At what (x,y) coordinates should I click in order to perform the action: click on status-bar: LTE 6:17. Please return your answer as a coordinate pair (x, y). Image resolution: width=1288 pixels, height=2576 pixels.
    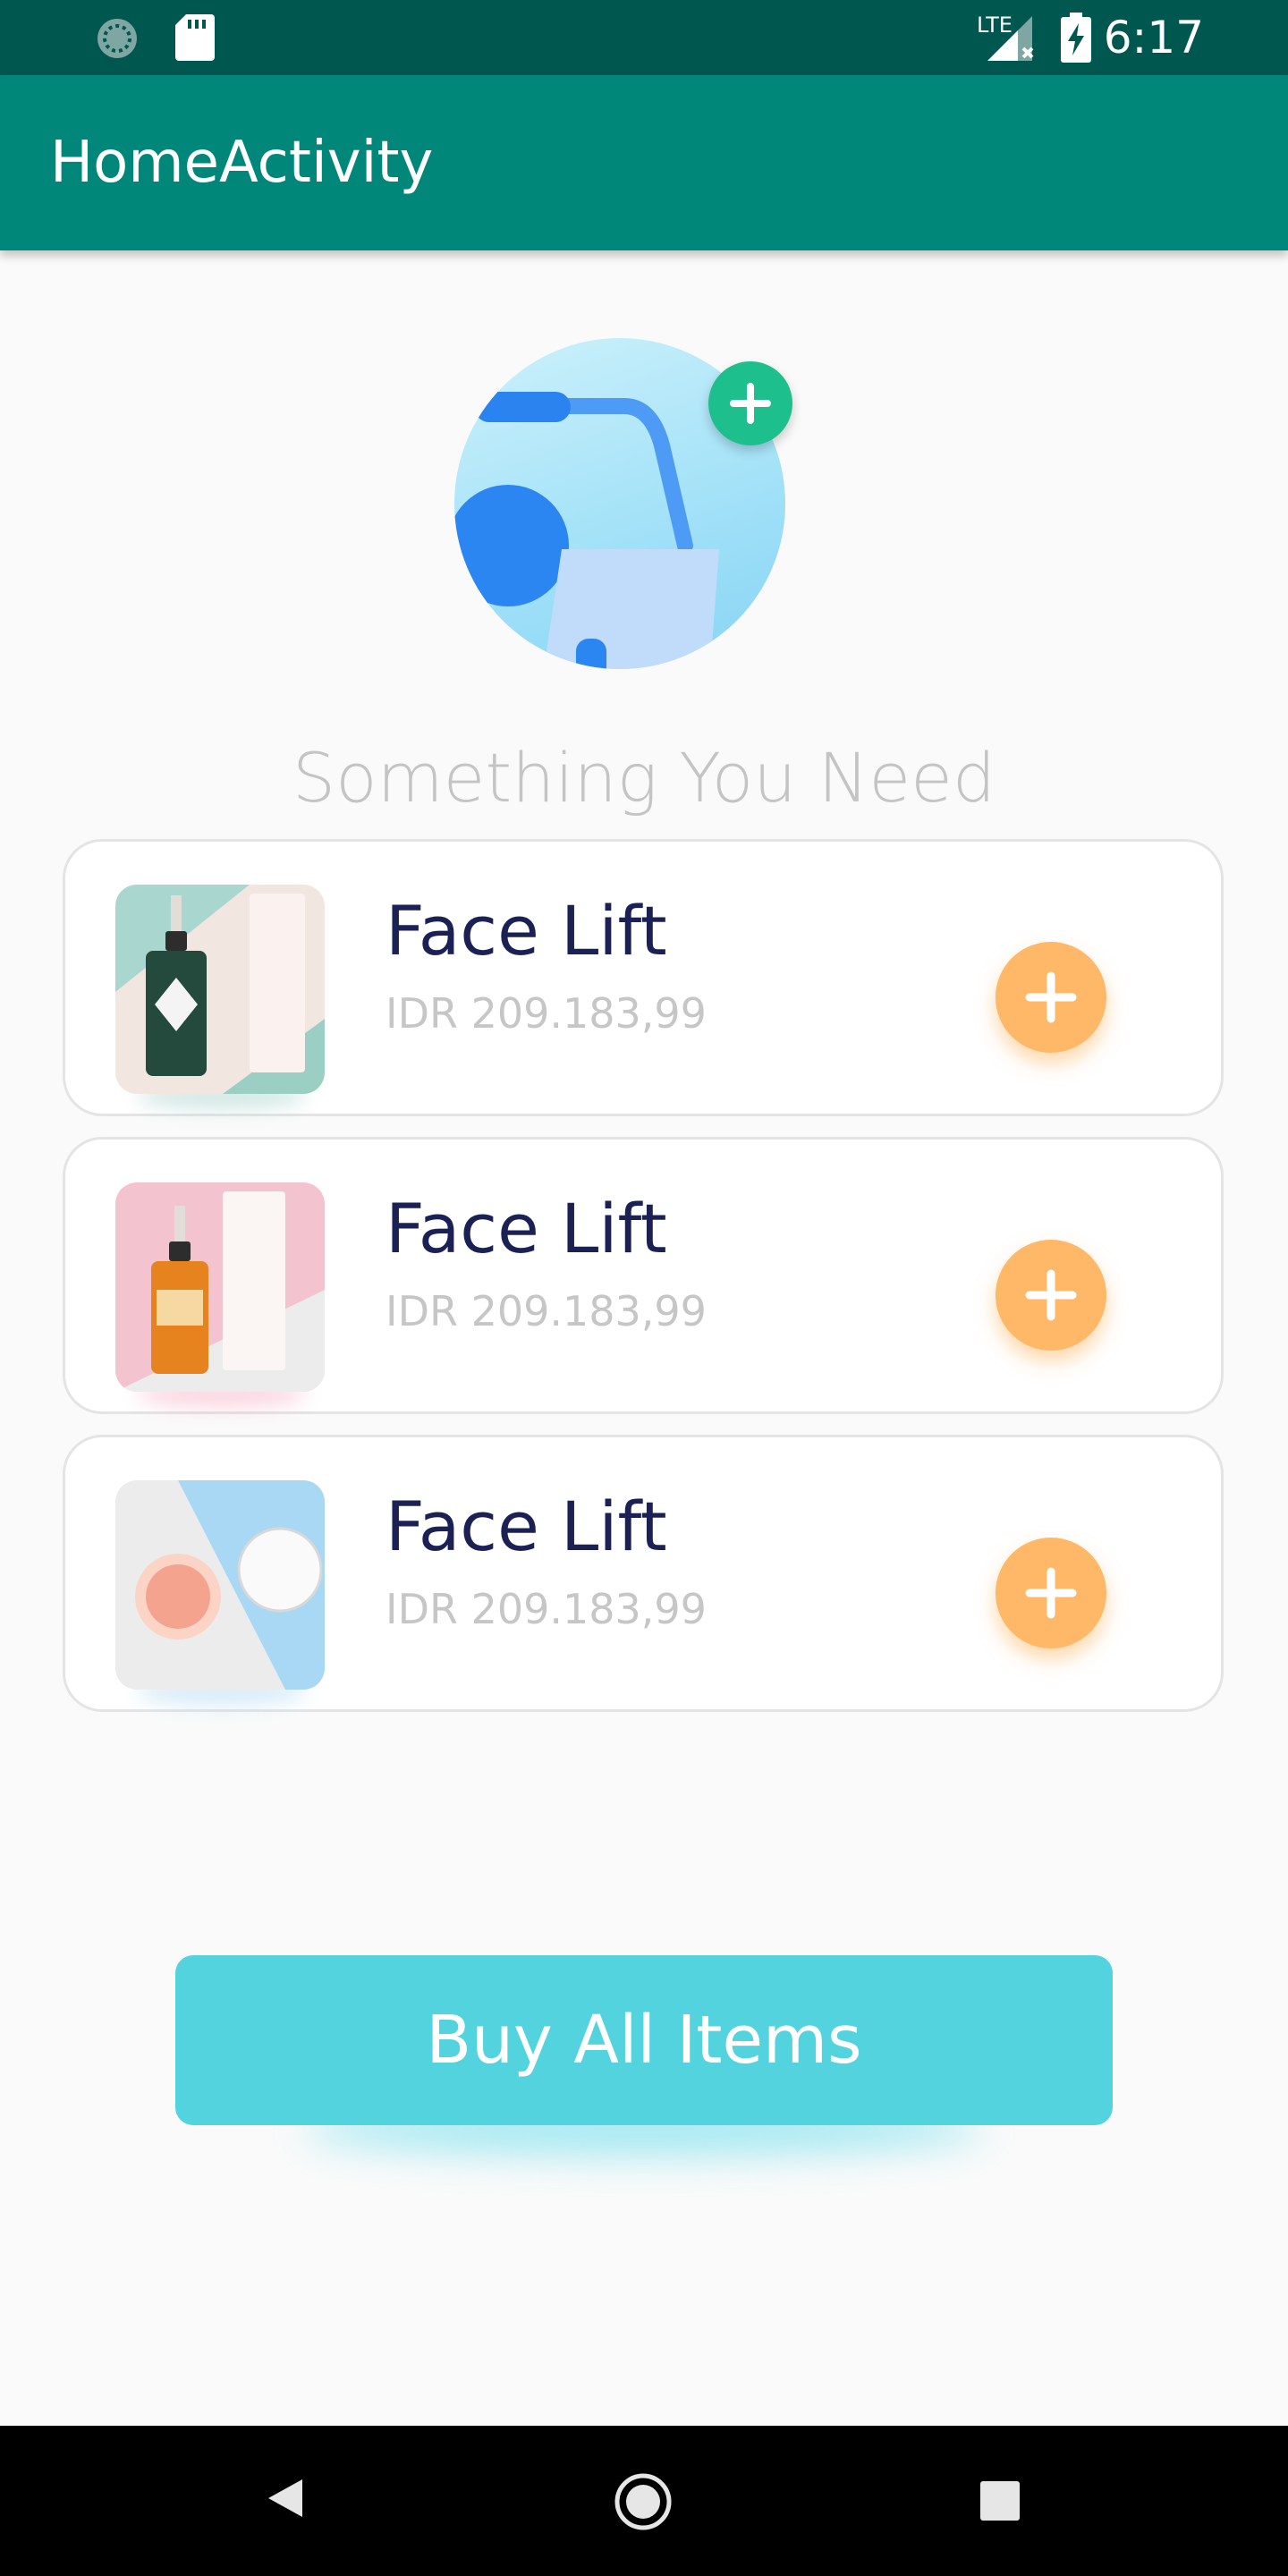
    Looking at the image, I should click on (644, 37).